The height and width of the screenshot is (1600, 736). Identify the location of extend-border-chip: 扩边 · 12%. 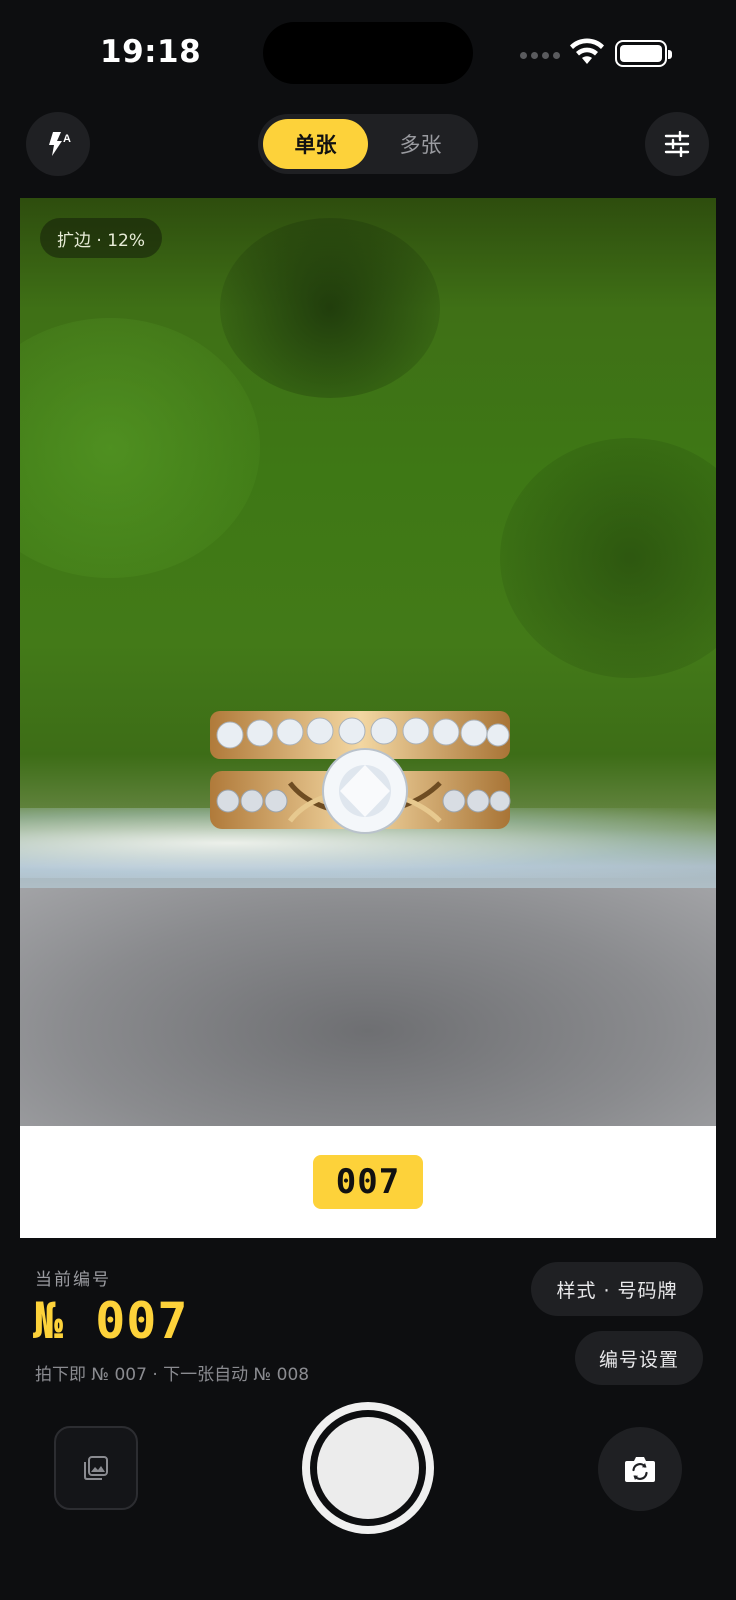
(101, 238).